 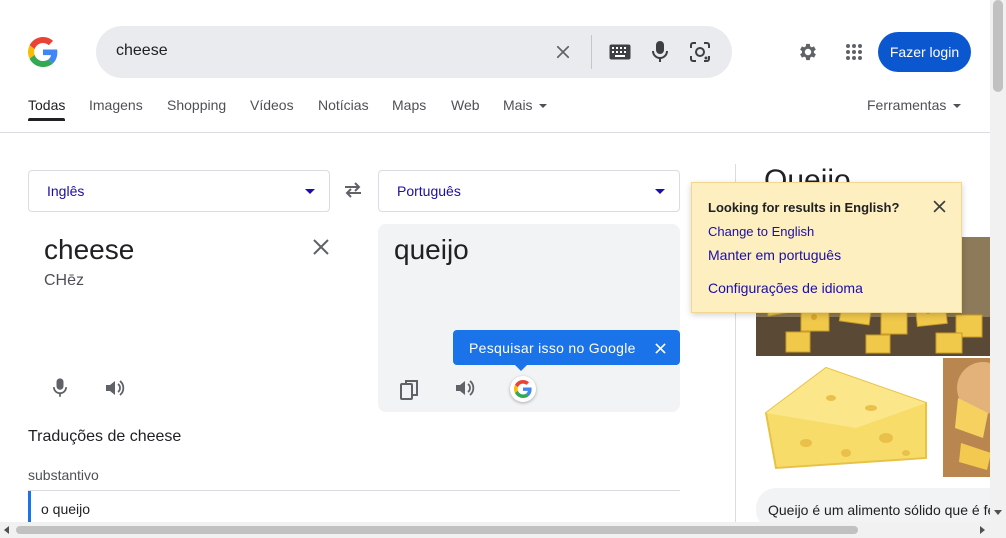 I want to click on google-logo, so click(x=43, y=52).